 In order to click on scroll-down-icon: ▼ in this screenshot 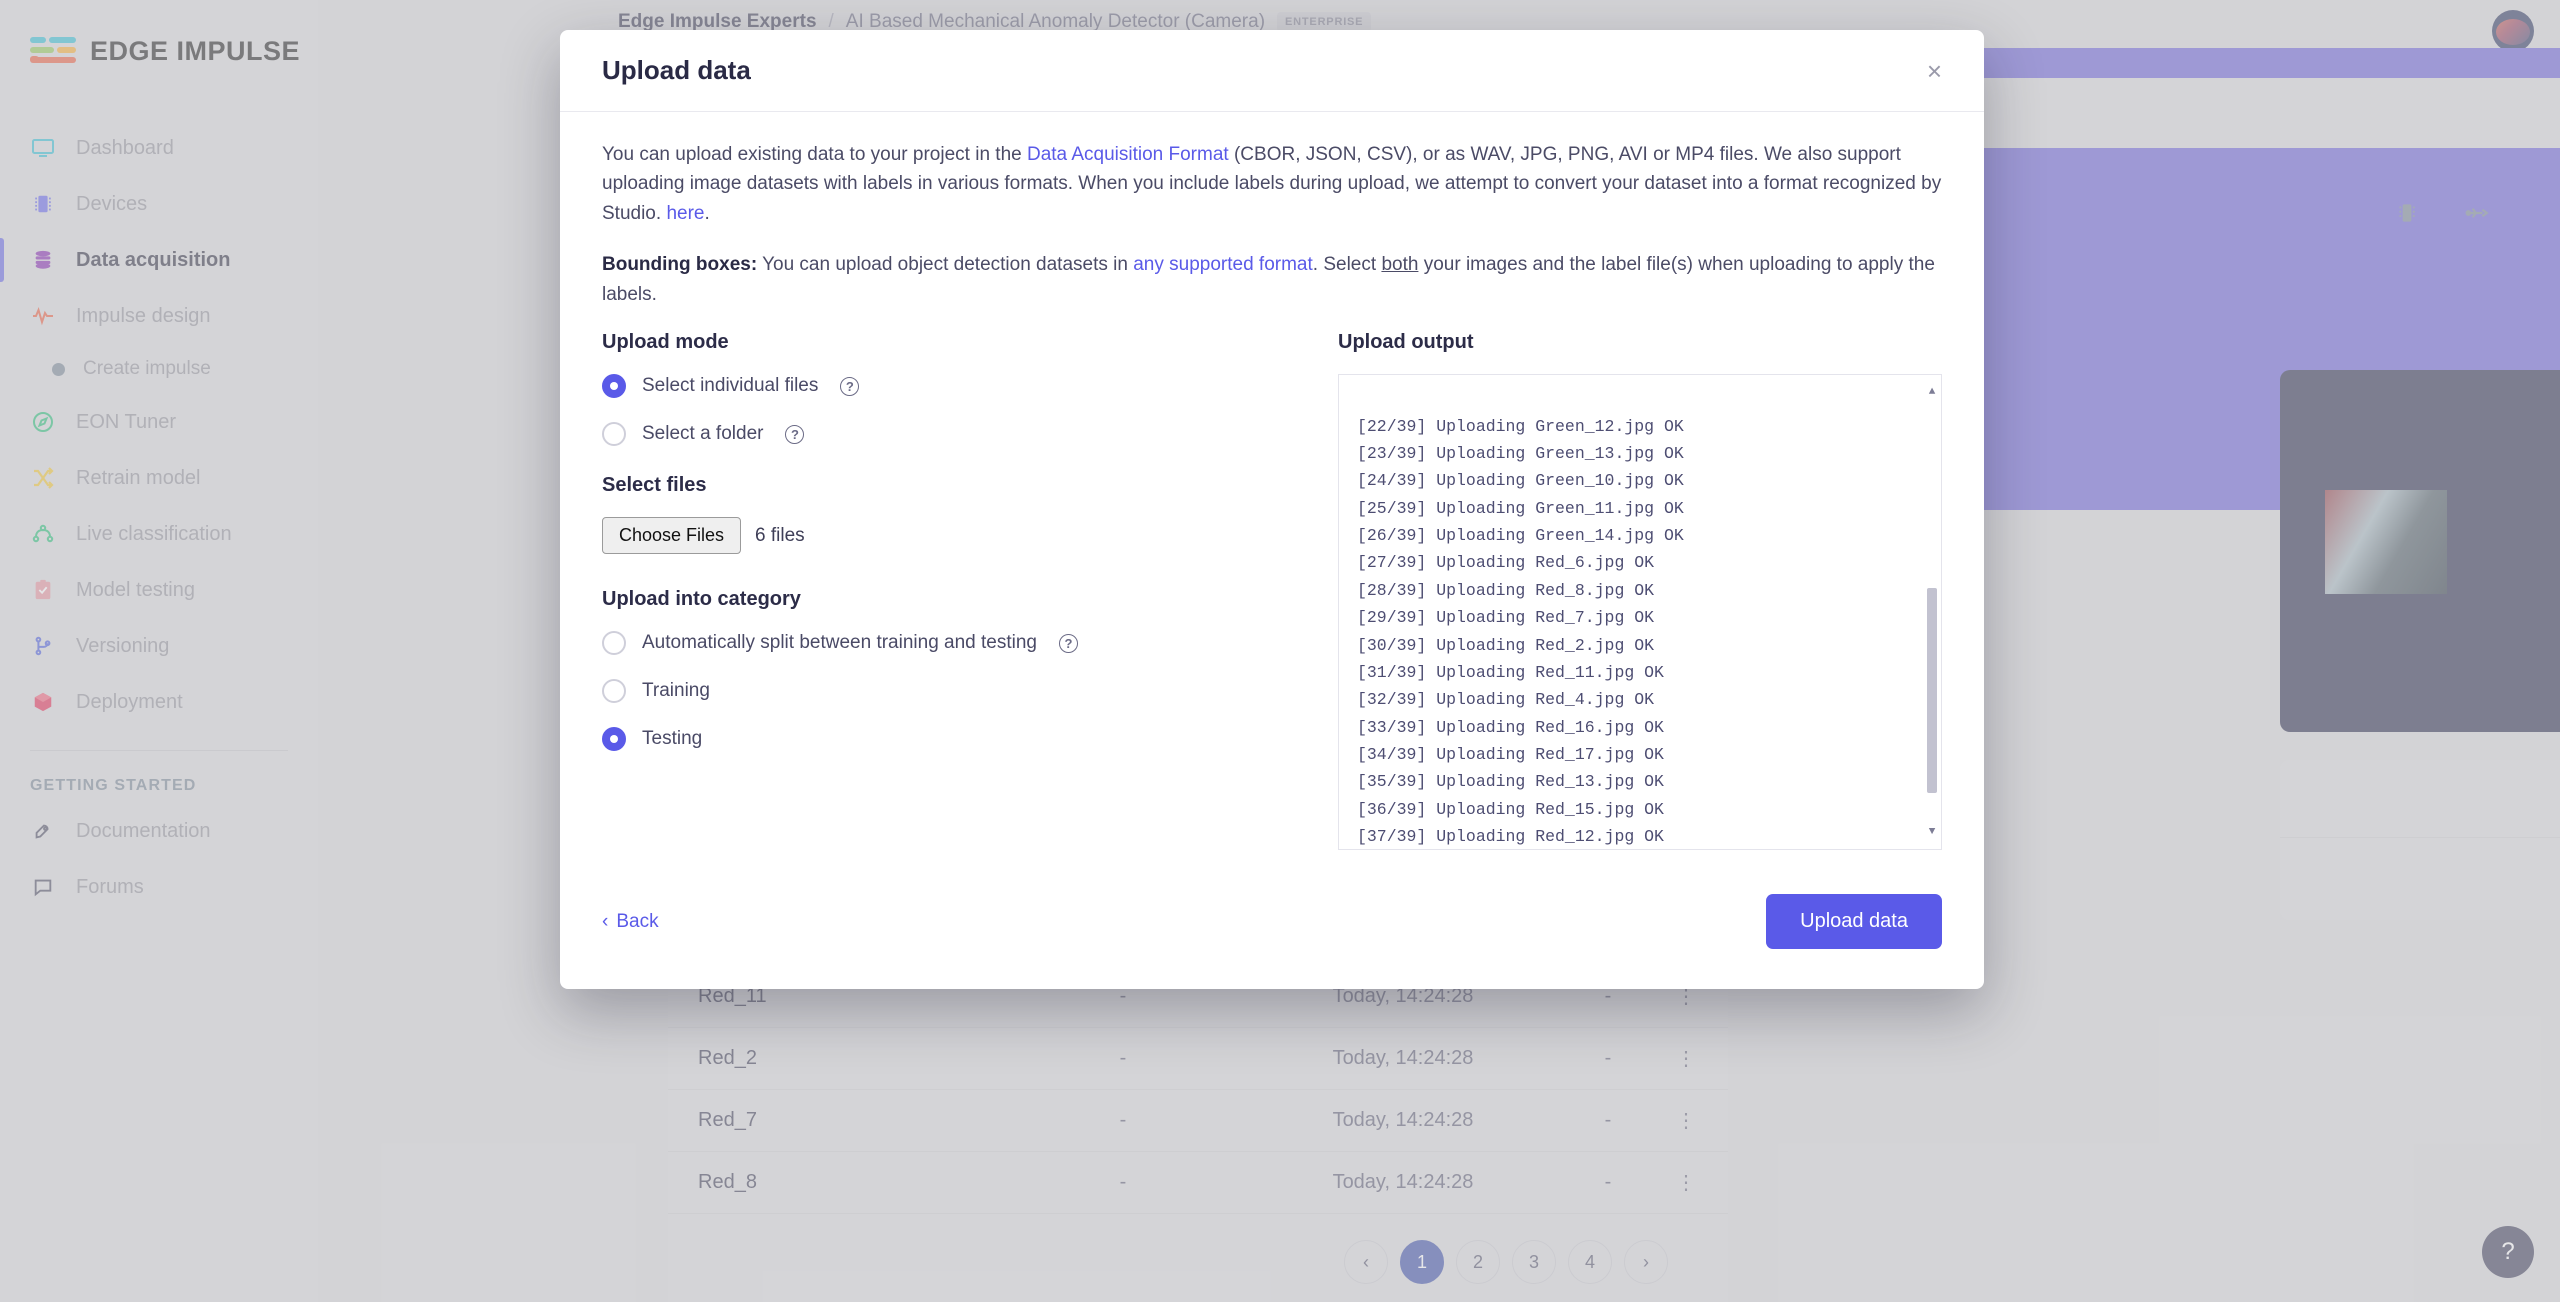, I will do `click(1932, 832)`.